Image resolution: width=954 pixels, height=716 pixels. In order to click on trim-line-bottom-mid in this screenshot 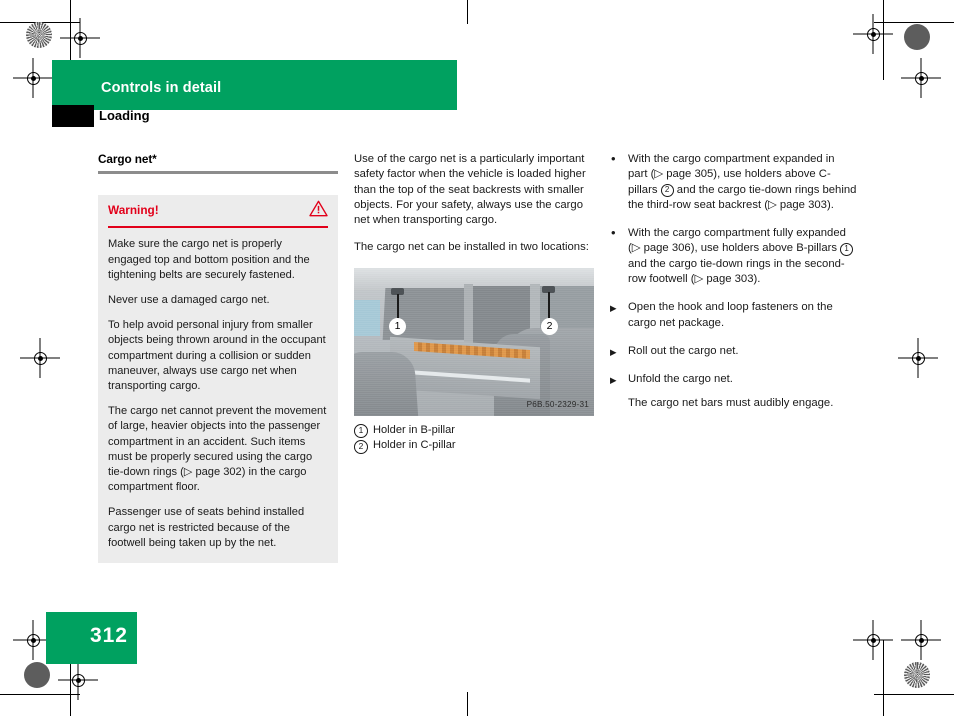, I will do `click(467, 704)`.